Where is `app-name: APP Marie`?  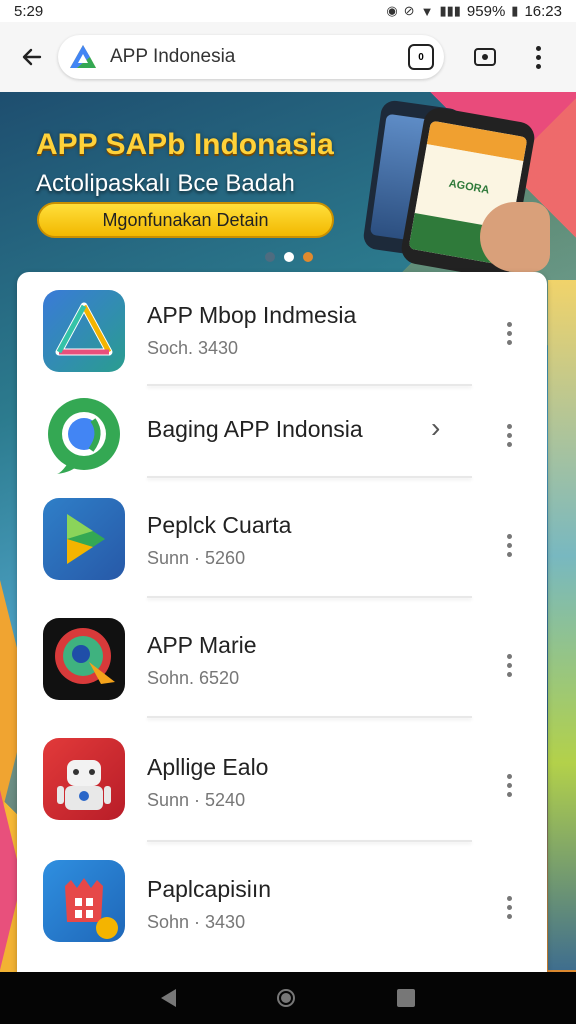 app-name: APP Marie is located at coordinates (202, 645).